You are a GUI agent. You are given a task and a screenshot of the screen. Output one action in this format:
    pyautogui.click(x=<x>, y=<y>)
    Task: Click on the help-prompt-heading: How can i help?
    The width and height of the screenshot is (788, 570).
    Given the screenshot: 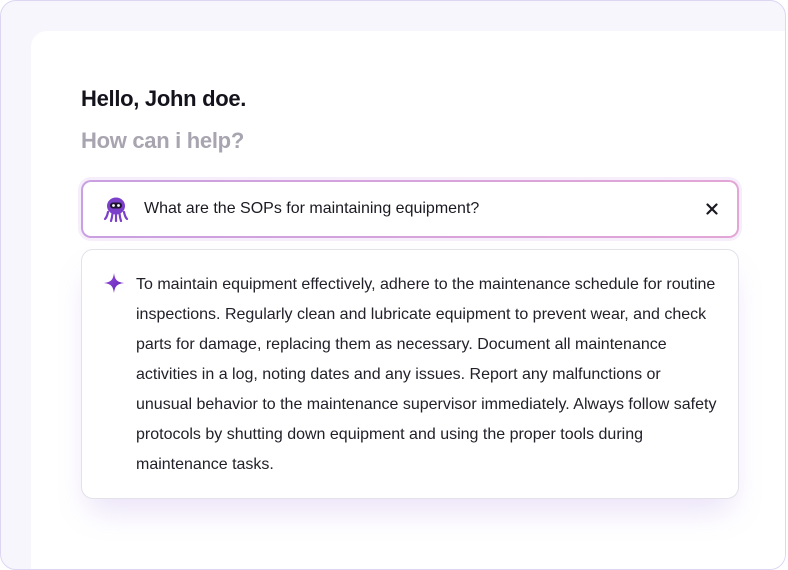 What is the action you would take?
    pyautogui.click(x=162, y=140)
    